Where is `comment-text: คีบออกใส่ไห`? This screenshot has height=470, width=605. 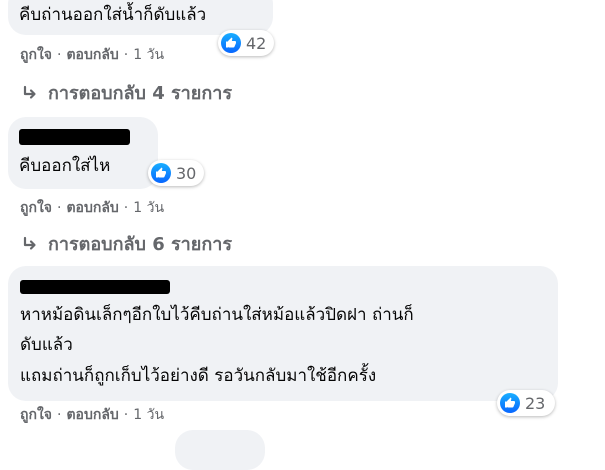 comment-text: คีบออกใส่ไห is located at coordinates (65, 166).